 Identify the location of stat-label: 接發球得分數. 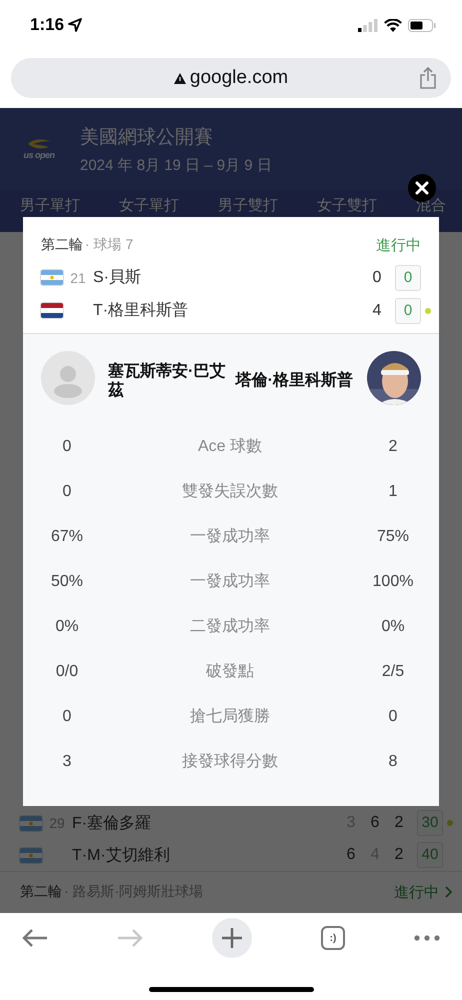
(230, 762).